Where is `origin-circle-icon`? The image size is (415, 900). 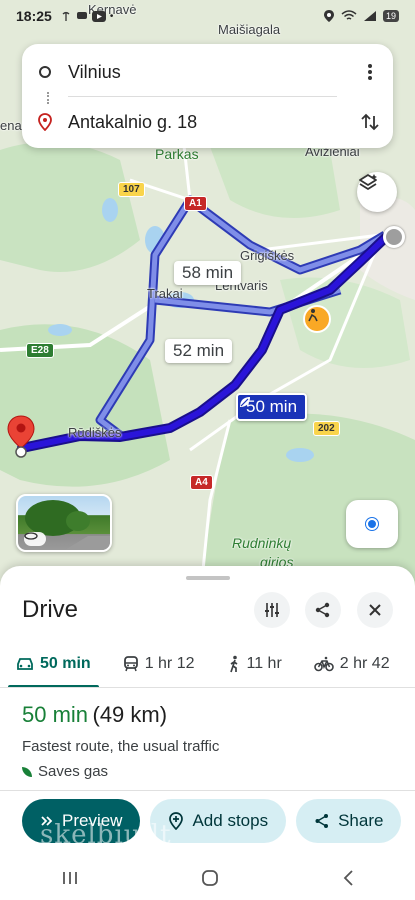 origin-circle-icon is located at coordinates (45, 72).